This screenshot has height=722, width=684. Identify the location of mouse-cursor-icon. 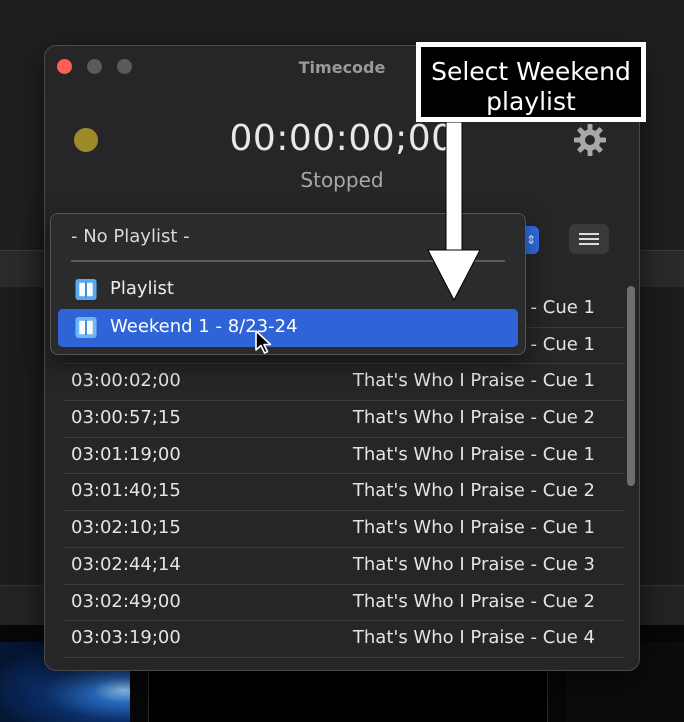
(263, 342).